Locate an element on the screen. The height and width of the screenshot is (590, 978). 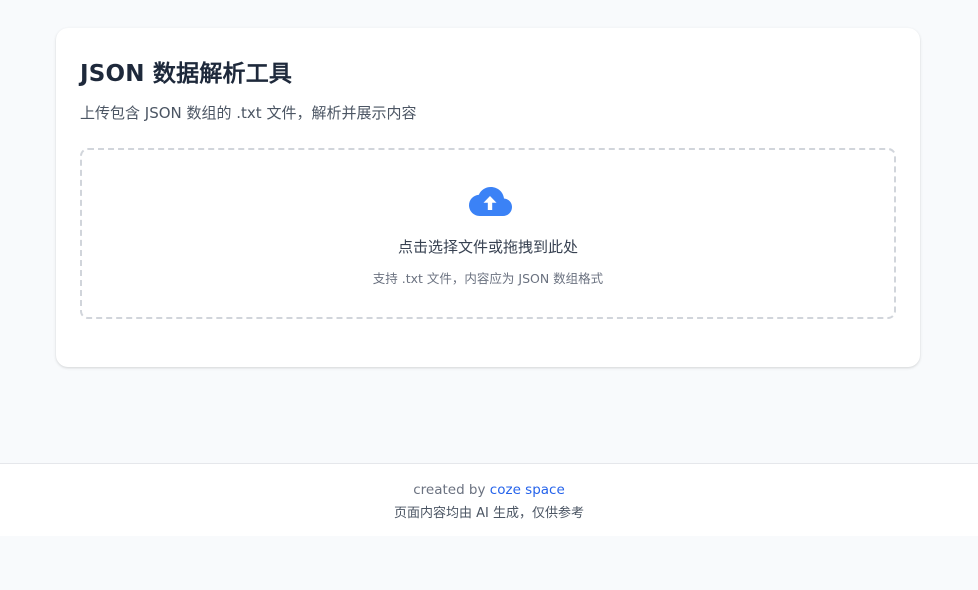
coze-space-link: coze space is located at coordinates (527, 490).